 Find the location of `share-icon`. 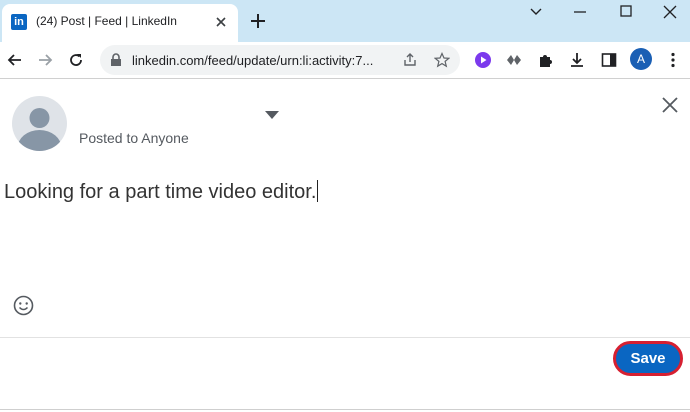

share-icon is located at coordinates (410, 60).